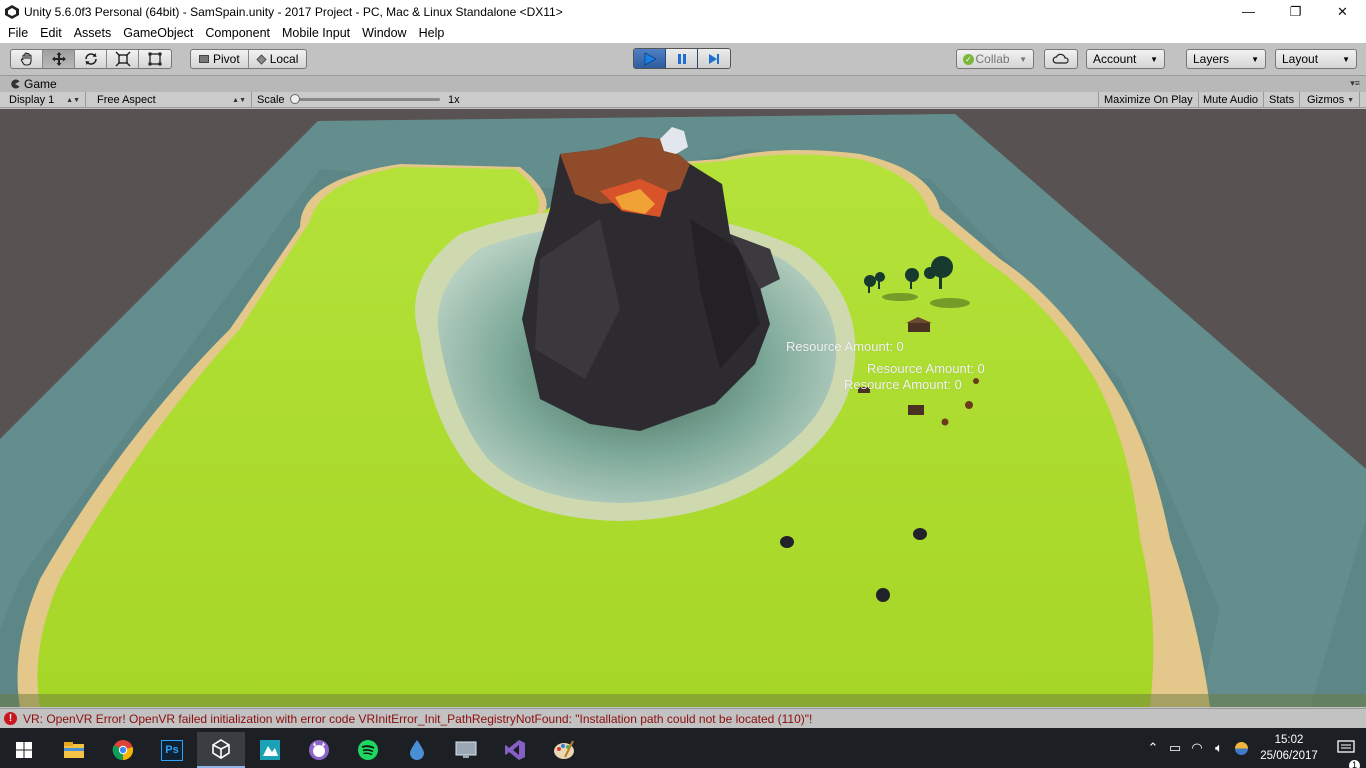 Image resolution: width=1366 pixels, height=768 pixels. I want to click on app-icon, so click(270, 750).